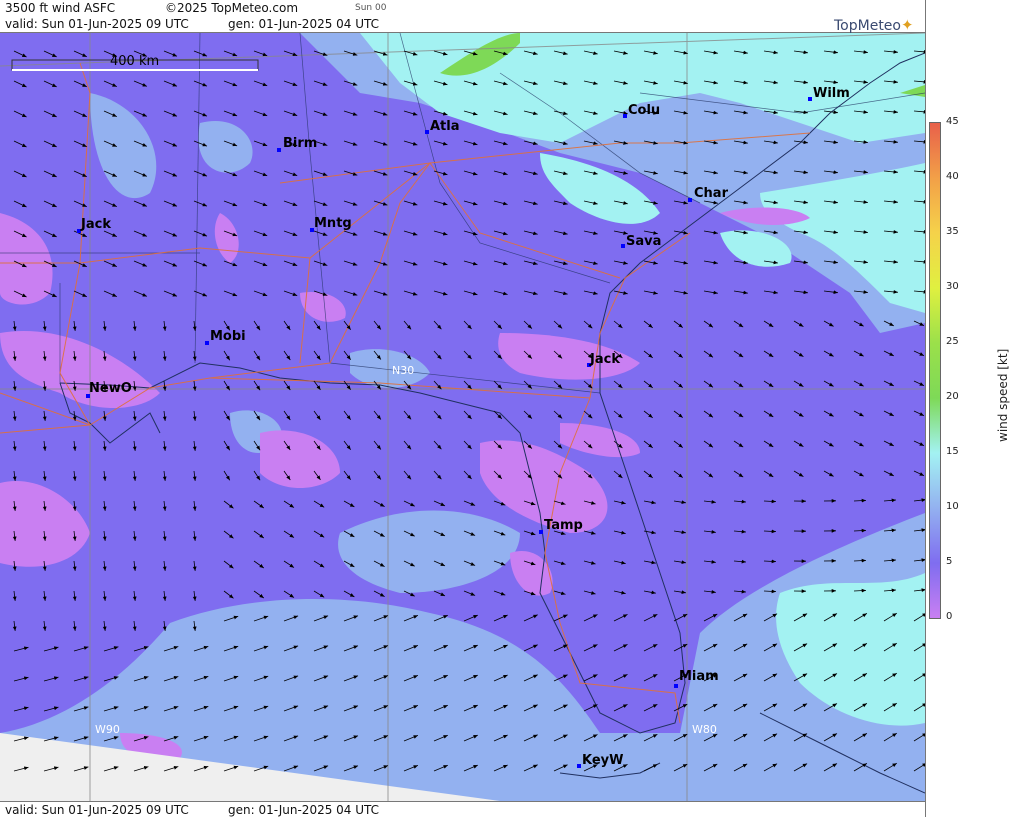  I want to click on lon-label-w80: W80, so click(704, 729).